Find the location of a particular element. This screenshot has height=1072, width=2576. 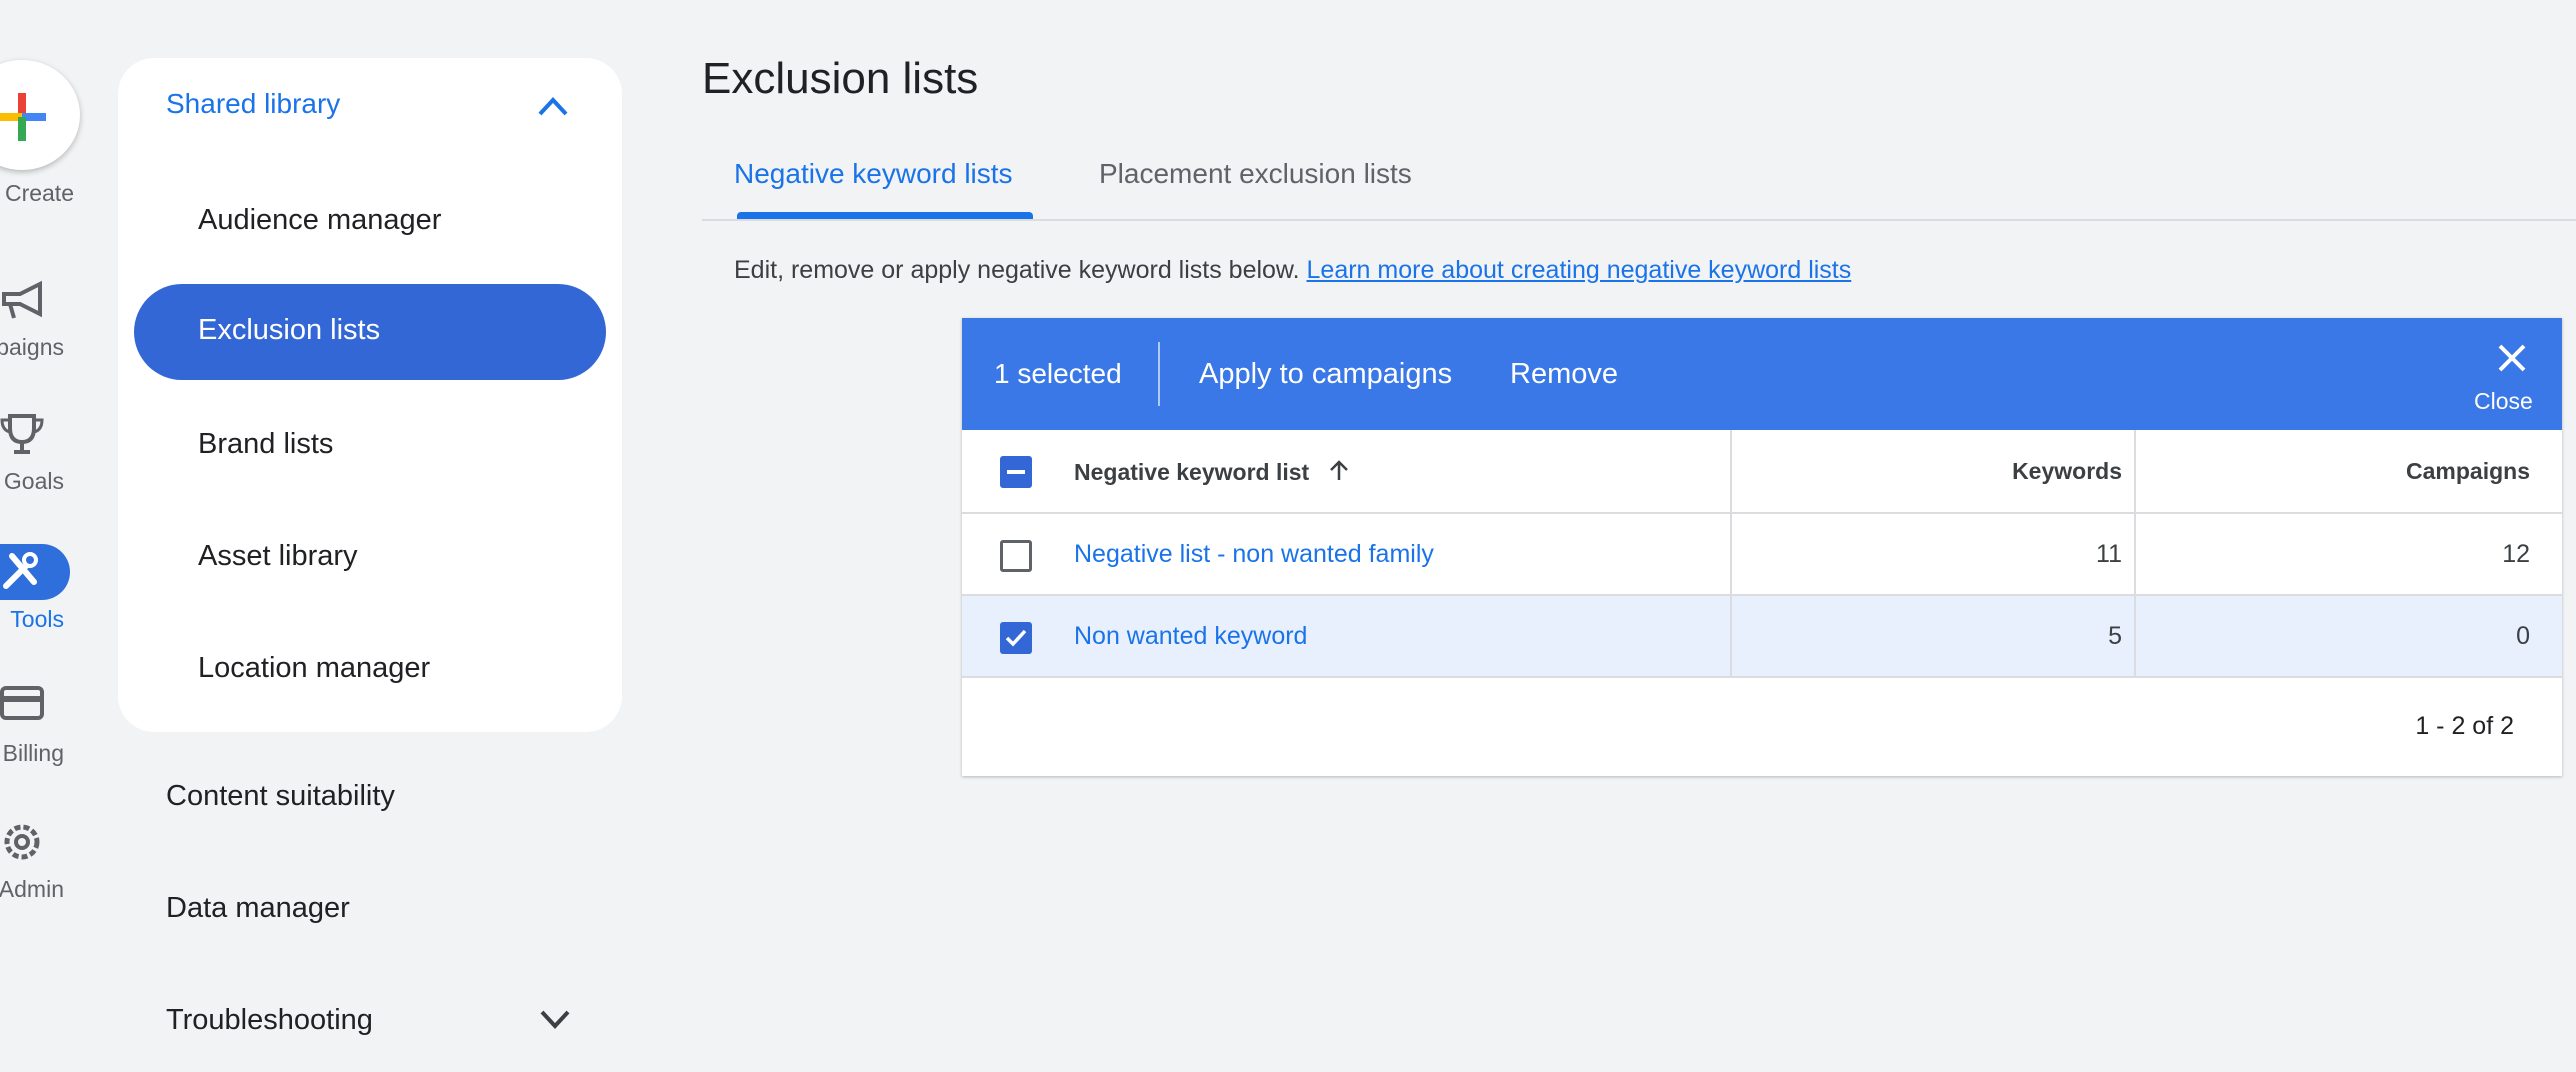

left-rail: Create Campaigns Goals Tools Billing is located at coordinates (55, 536).